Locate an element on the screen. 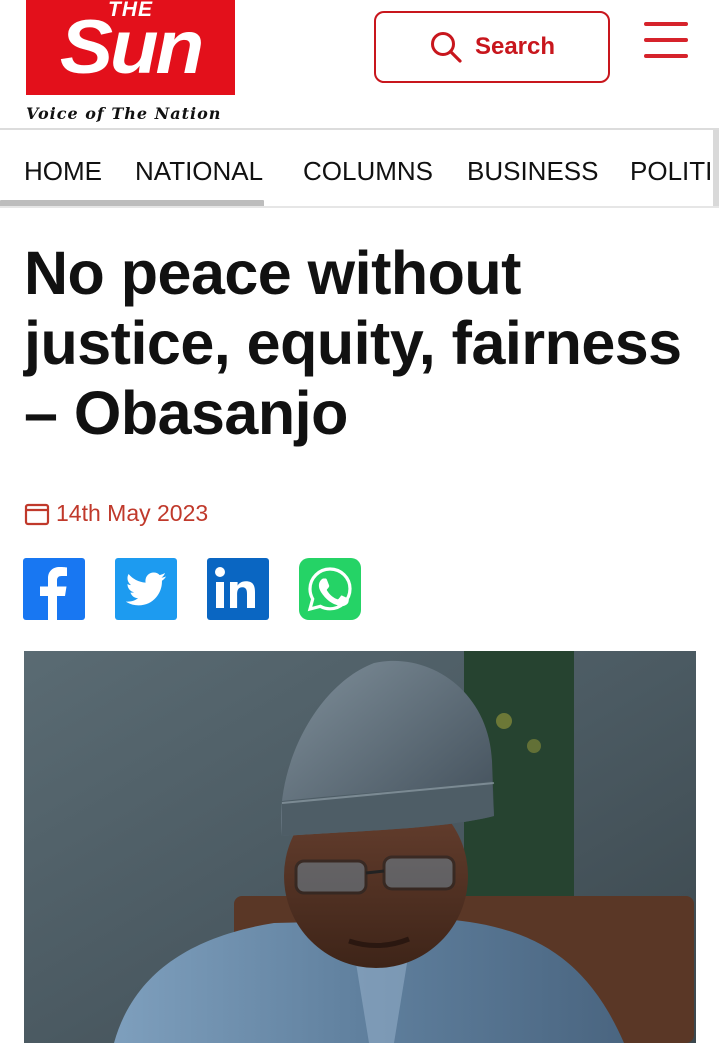 The width and height of the screenshot is (719, 1043). whatsapp-share-button is located at coordinates (330, 589).